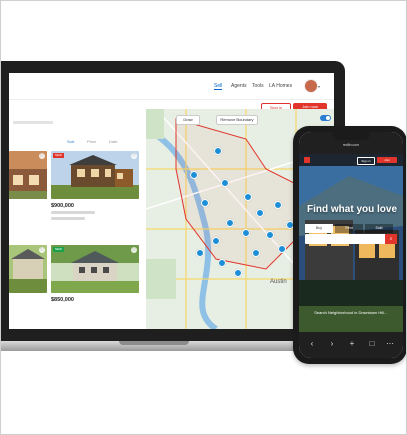 This screenshot has width=407, height=435. What do you see at coordinates (154, 343) in the screenshot?
I see `laptop-notch` at bounding box center [154, 343].